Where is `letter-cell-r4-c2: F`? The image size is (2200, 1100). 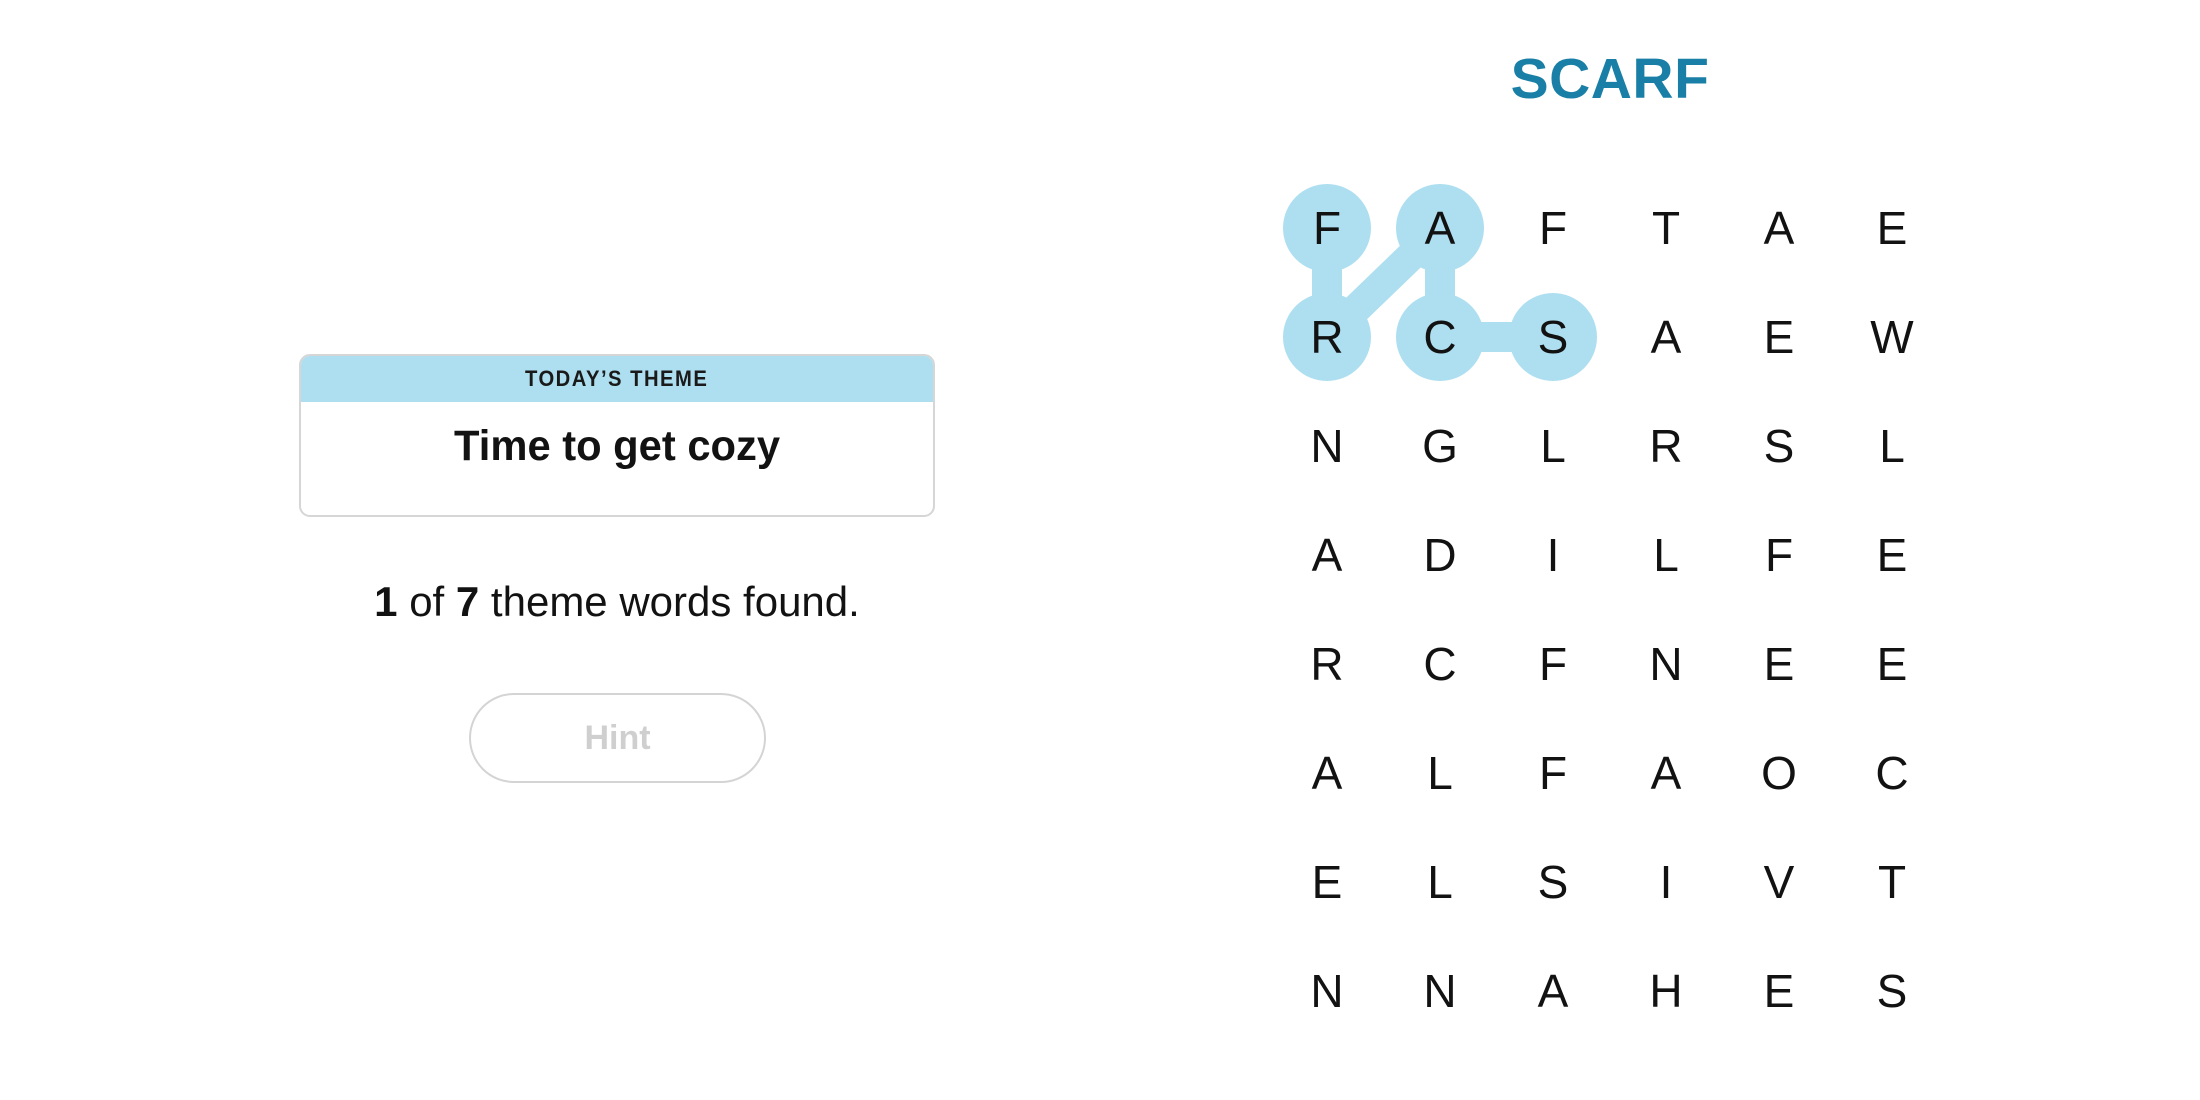 letter-cell-r4-c2: F is located at coordinates (1553, 664).